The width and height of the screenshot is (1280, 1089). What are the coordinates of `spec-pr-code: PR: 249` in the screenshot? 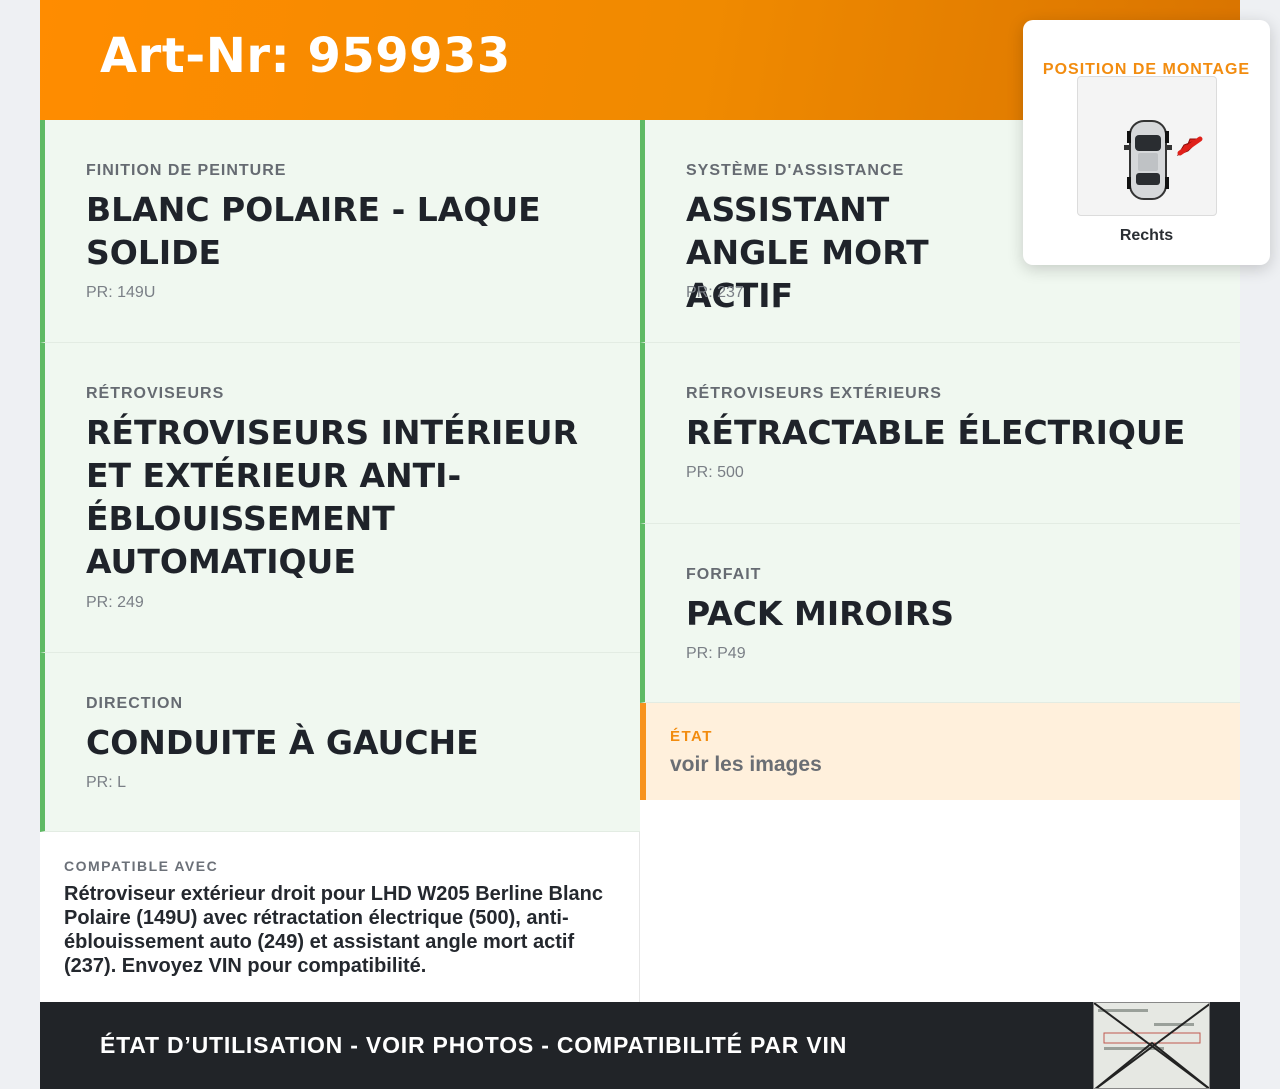 It's located at (115, 602).